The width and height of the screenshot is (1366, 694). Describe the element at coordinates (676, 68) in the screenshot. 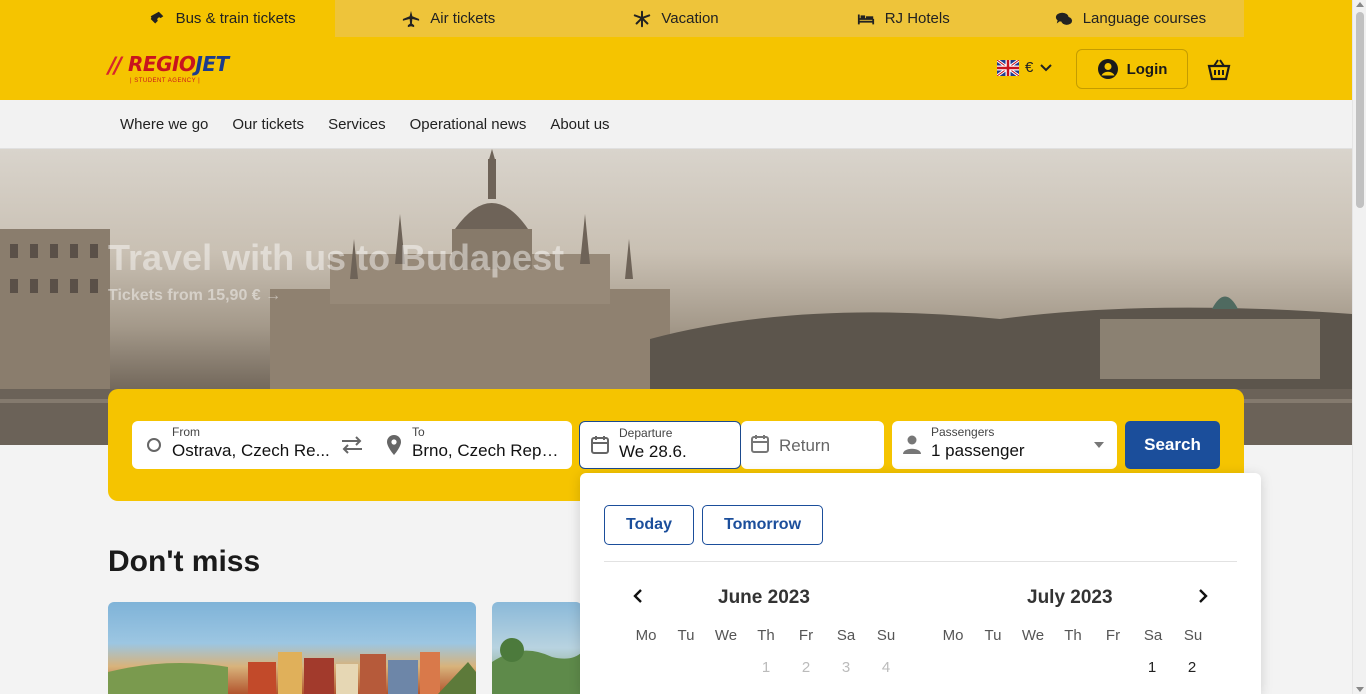

I see `site-header: // REGIOJET | STUDENT AGENCY | € Login` at that location.